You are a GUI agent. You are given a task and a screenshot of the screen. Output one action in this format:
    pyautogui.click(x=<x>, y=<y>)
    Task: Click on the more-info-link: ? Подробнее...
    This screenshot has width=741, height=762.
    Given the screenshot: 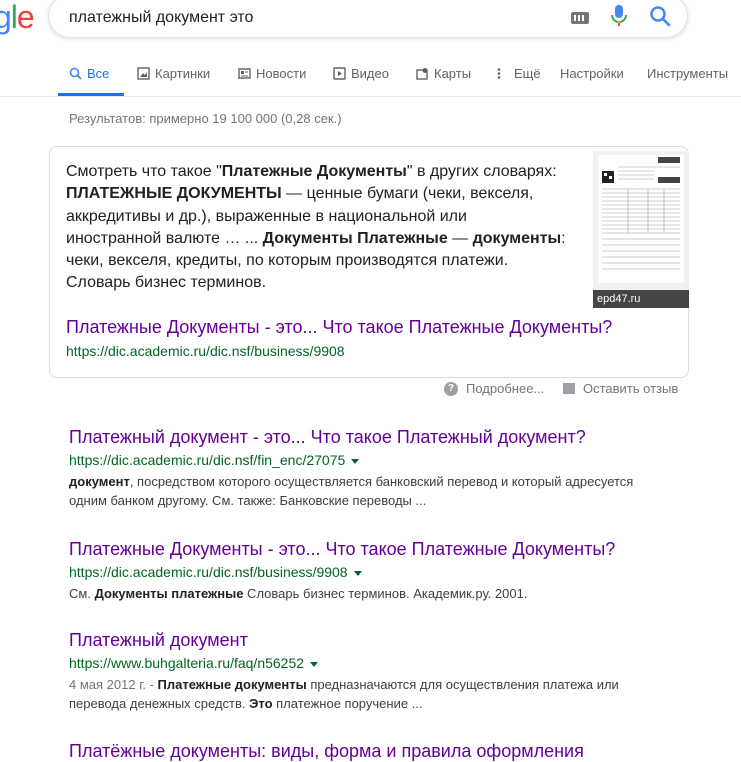 What is the action you would take?
    pyautogui.click(x=494, y=388)
    